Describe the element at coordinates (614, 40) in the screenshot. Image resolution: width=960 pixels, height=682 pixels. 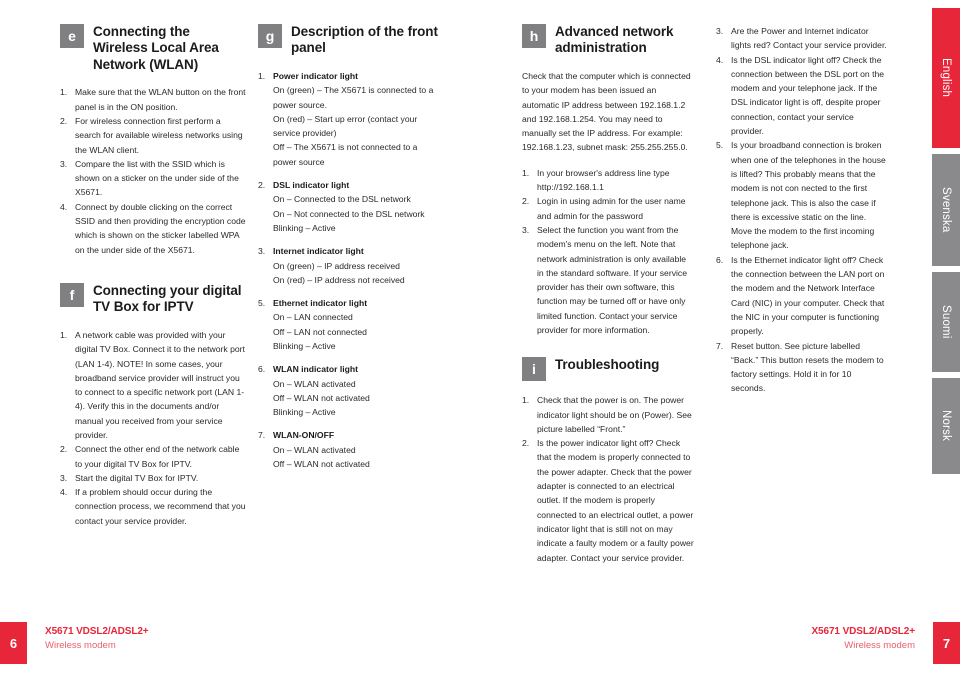
I see `section-title-admin: Advanced network administration` at that location.